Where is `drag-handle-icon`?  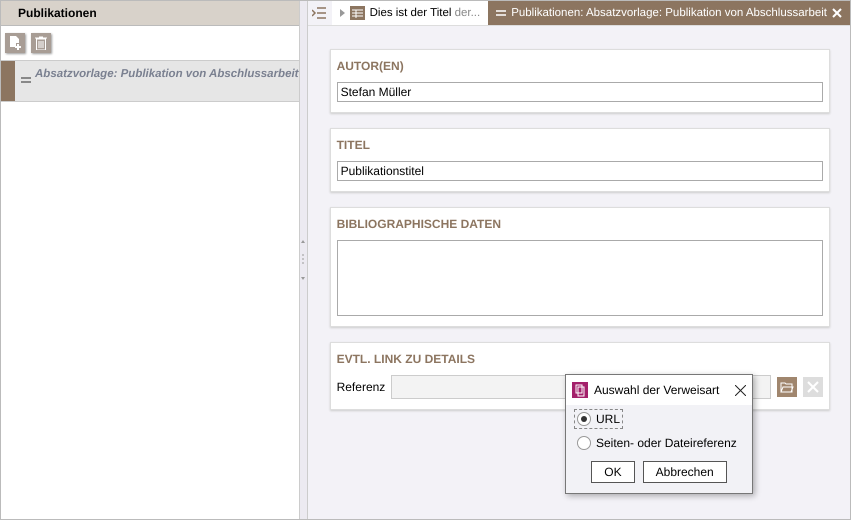 drag-handle-icon is located at coordinates (26, 80).